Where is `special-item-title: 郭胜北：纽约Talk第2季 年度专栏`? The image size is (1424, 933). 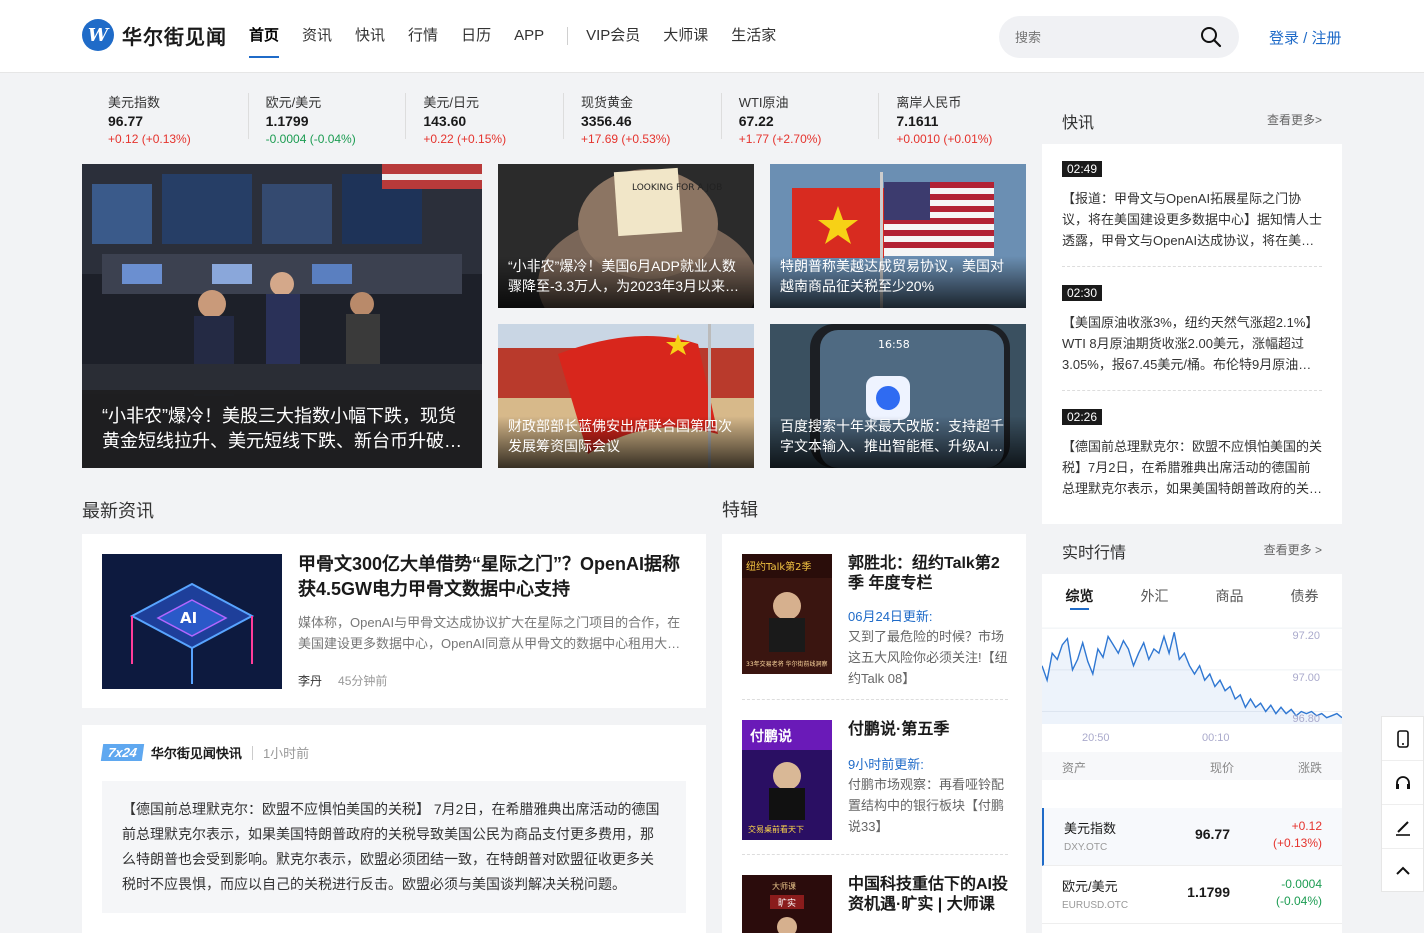
special-item-title: 郭胜北：纽约Talk第2季 年度专栏 is located at coordinates (928, 574).